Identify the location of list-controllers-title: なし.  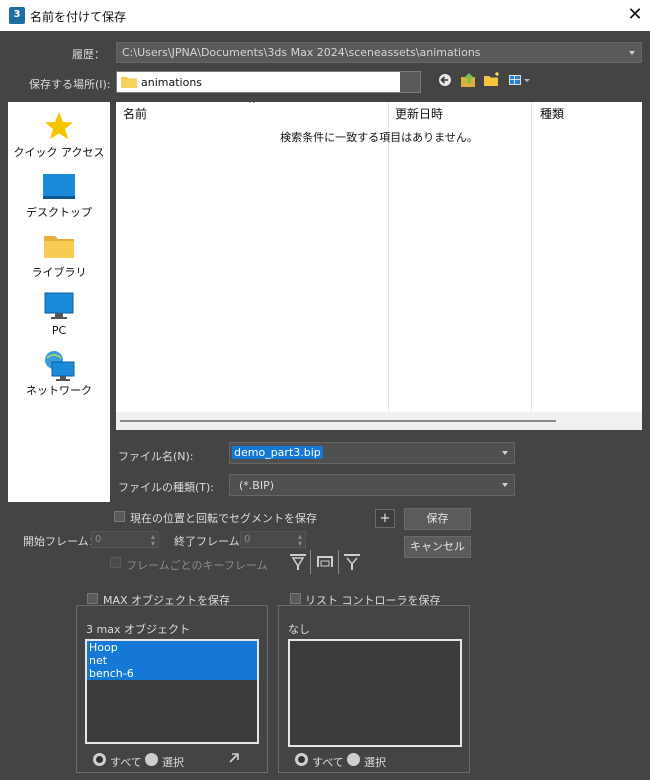
(299, 629).